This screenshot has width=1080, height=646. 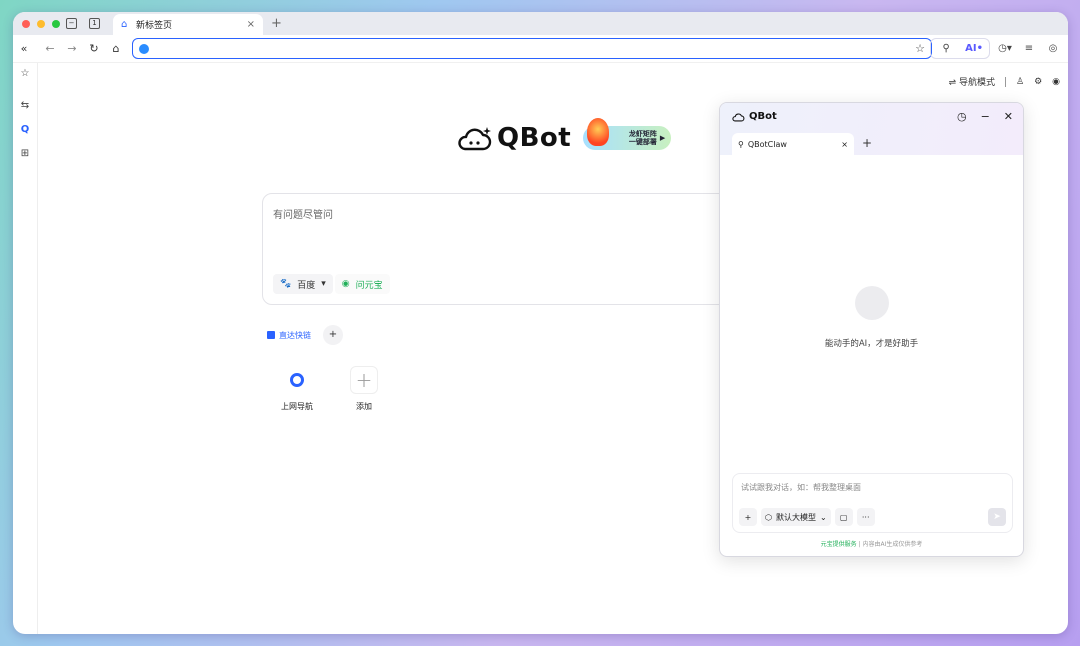 What do you see at coordinates (871, 129) in the screenshot?
I see `qbot-header: QBot ◷ − ✕ ⚲ QBotClaw × +` at bounding box center [871, 129].